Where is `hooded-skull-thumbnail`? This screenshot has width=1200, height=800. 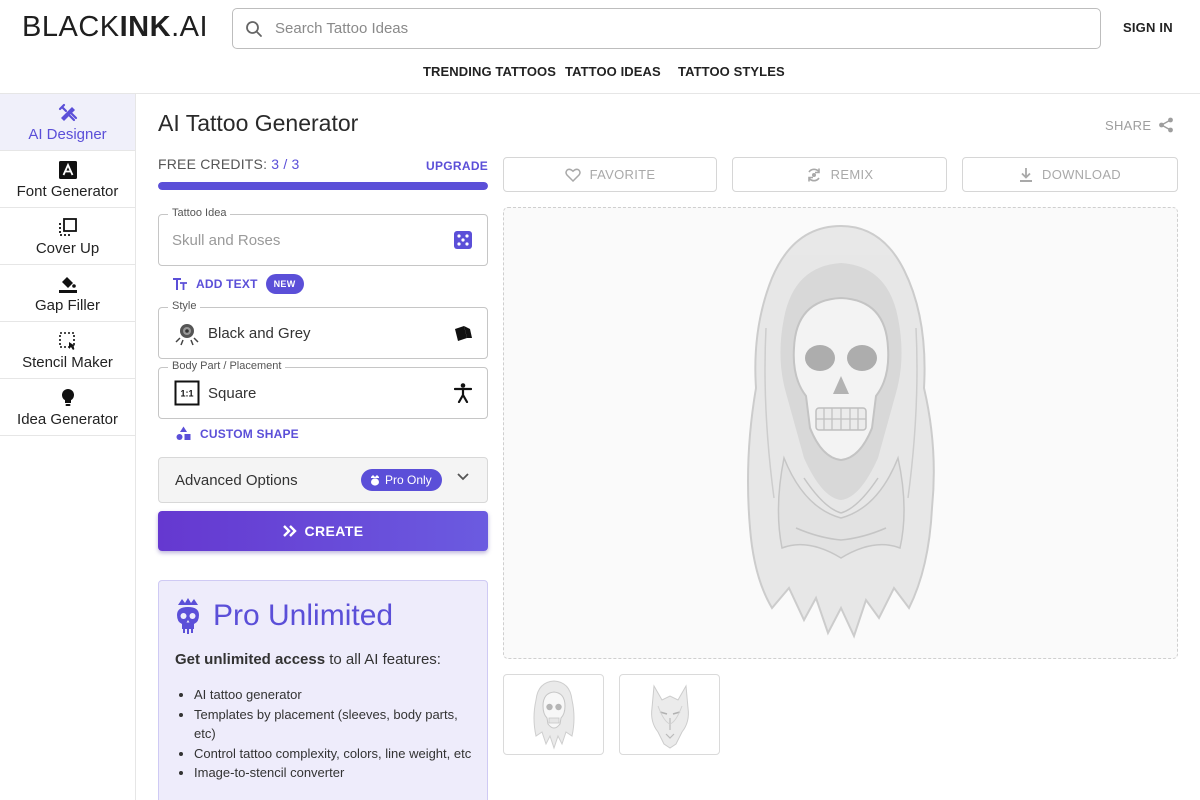
hooded-skull-thumbnail is located at coordinates (553, 714).